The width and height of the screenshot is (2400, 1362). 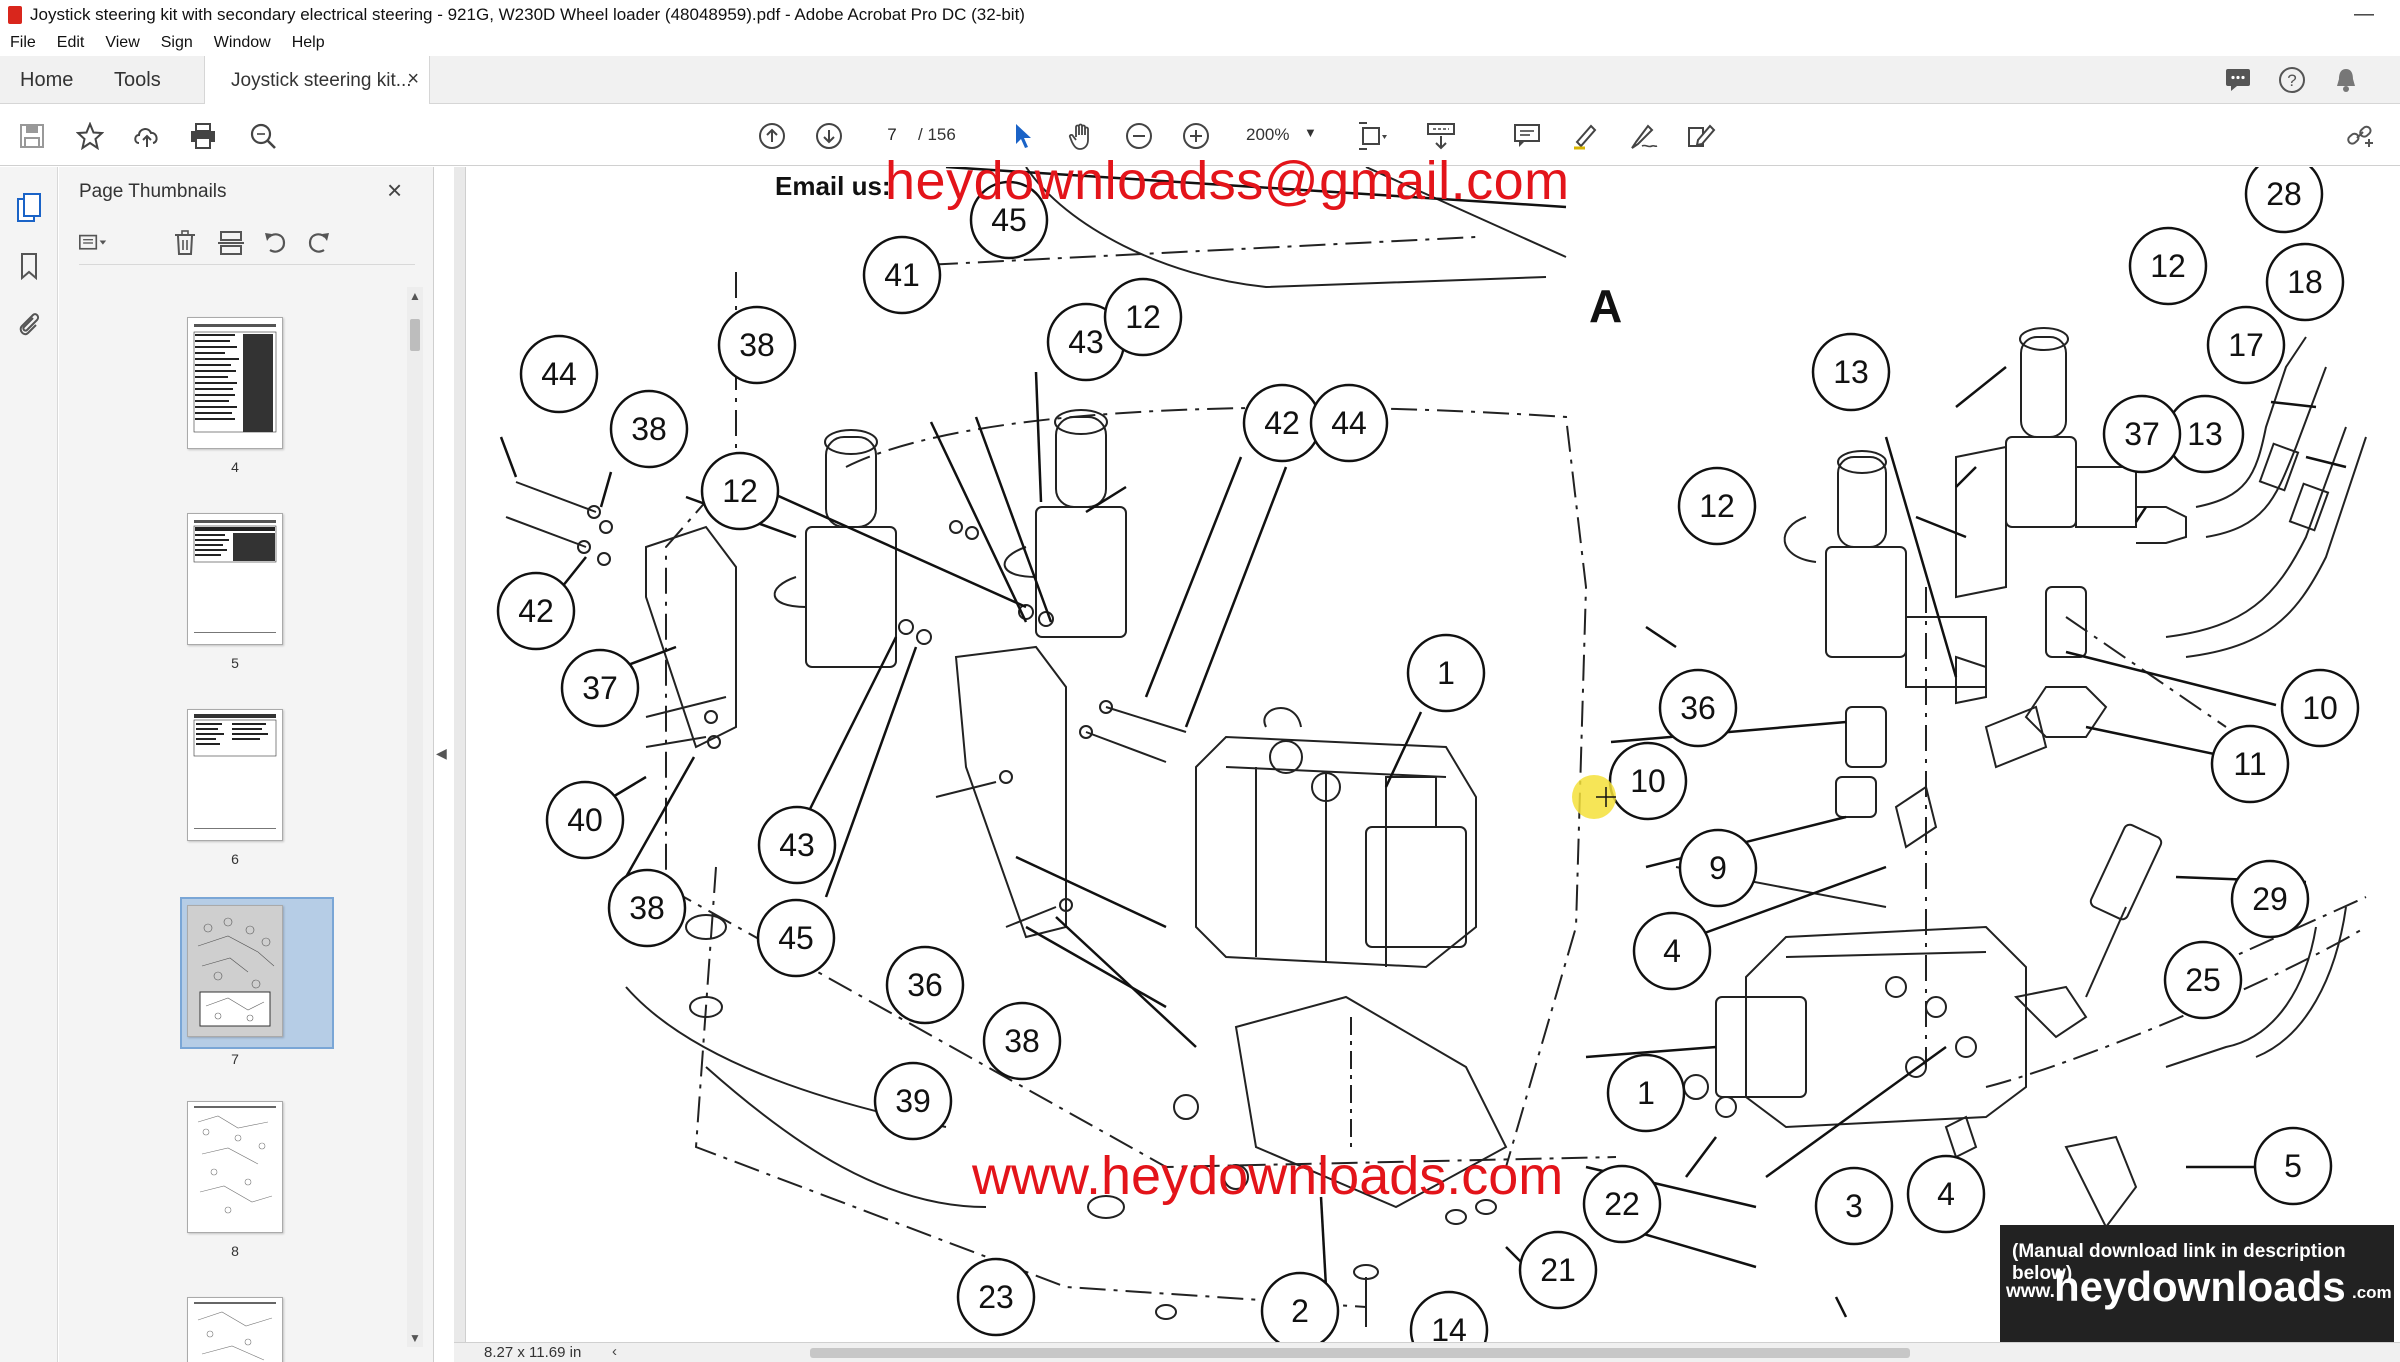 What do you see at coordinates (235, 859) in the screenshot?
I see `thumbnail-label: 6` at bounding box center [235, 859].